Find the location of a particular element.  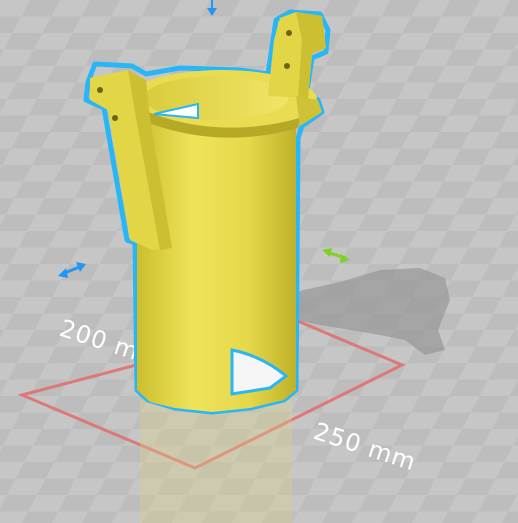

model-reflection is located at coordinates (216, 461).